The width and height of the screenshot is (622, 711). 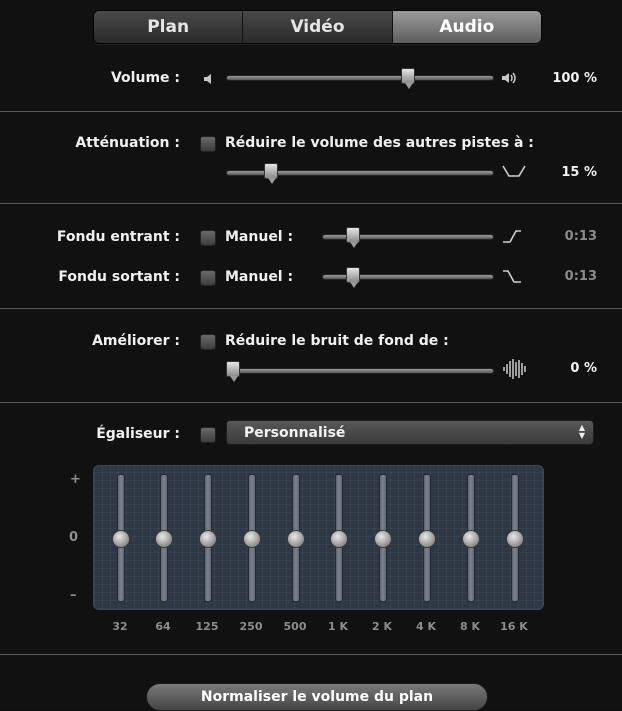 What do you see at coordinates (208, 342) in the screenshot?
I see `enhance-checkbox` at bounding box center [208, 342].